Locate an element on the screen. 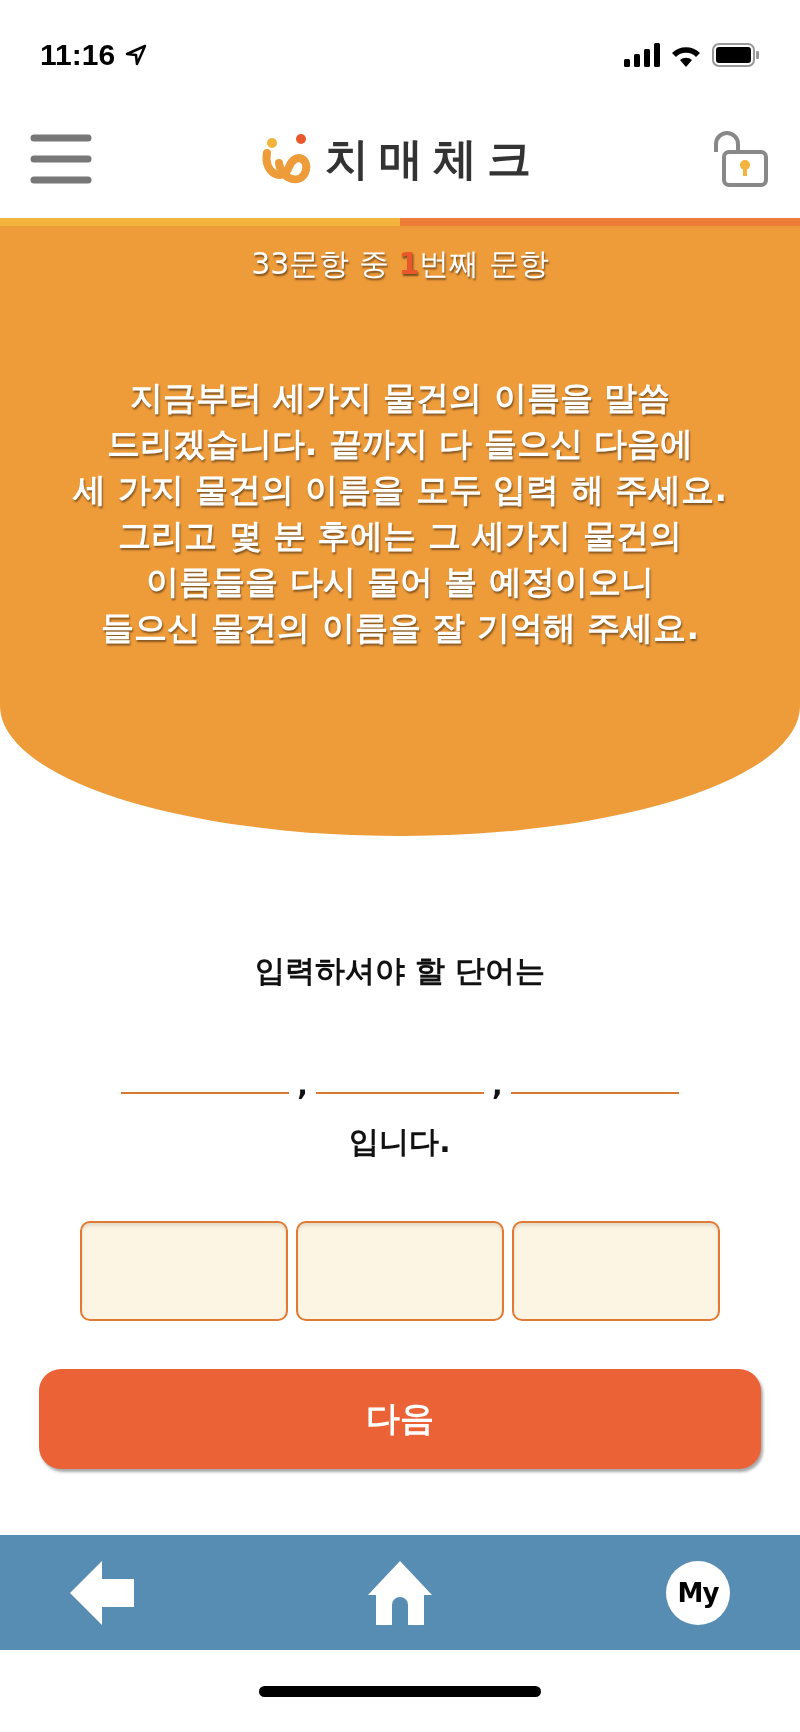 The height and width of the screenshot is (1732, 800). menu-icon is located at coordinates (61, 159).